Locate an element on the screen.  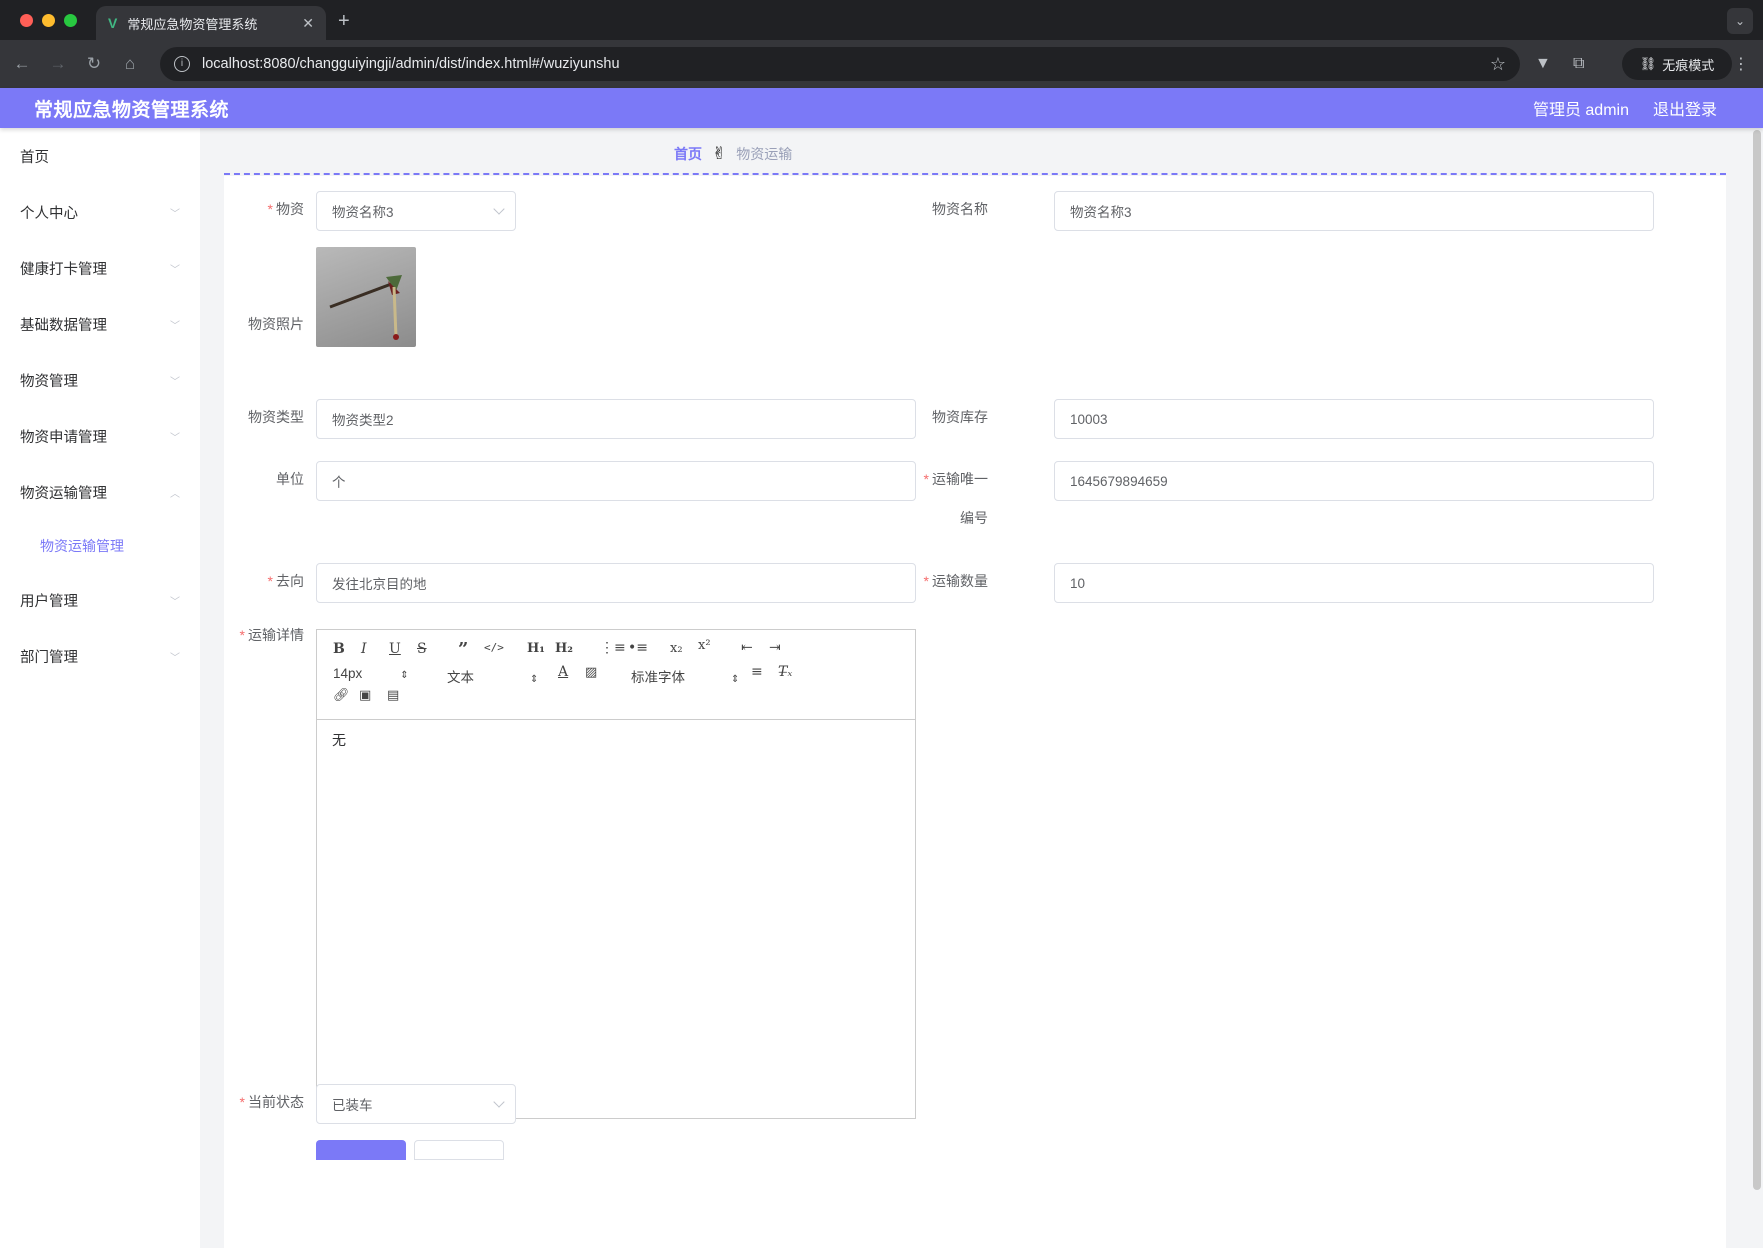
sidebar-item-supplies: 物资管理 ﹀ is located at coordinates (100, 380).